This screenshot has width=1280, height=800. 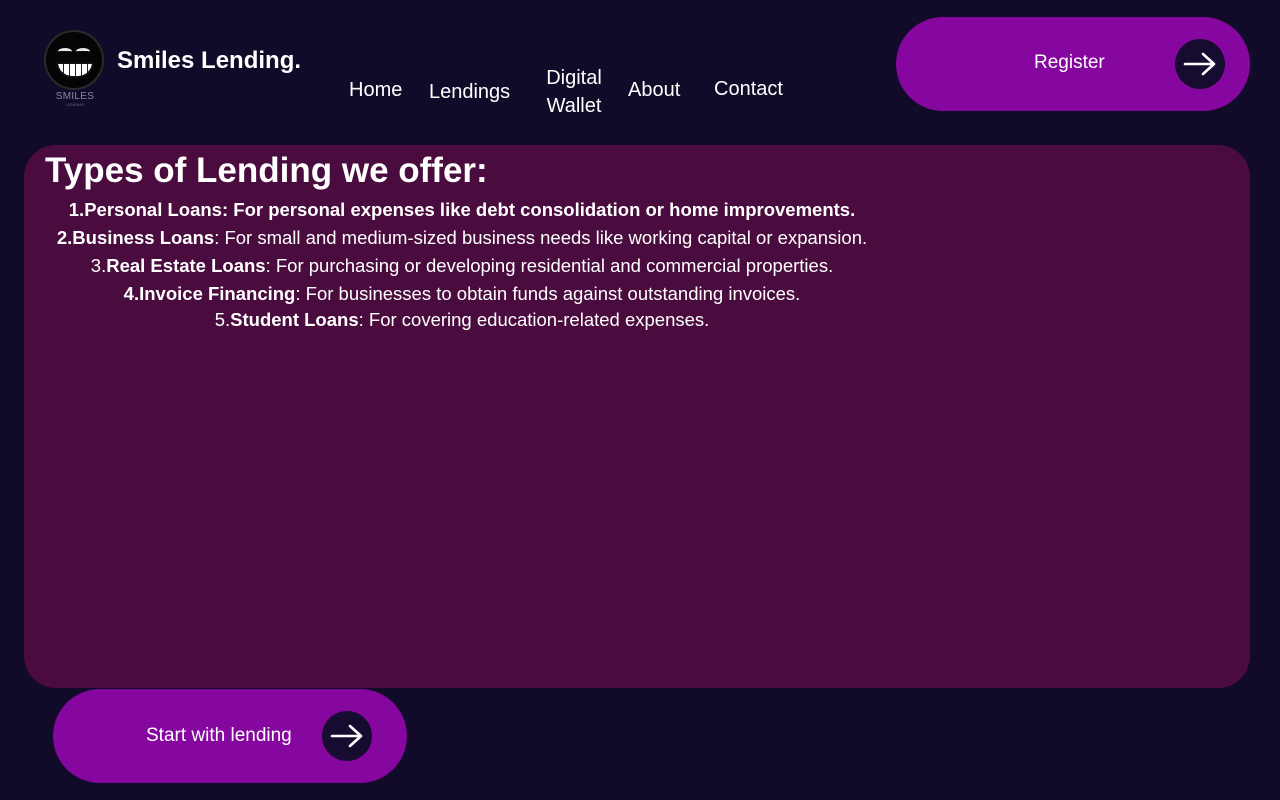 What do you see at coordinates (1069, 62) in the screenshot?
I see `register-button-label: Register` at bounding box center [1069, 62].